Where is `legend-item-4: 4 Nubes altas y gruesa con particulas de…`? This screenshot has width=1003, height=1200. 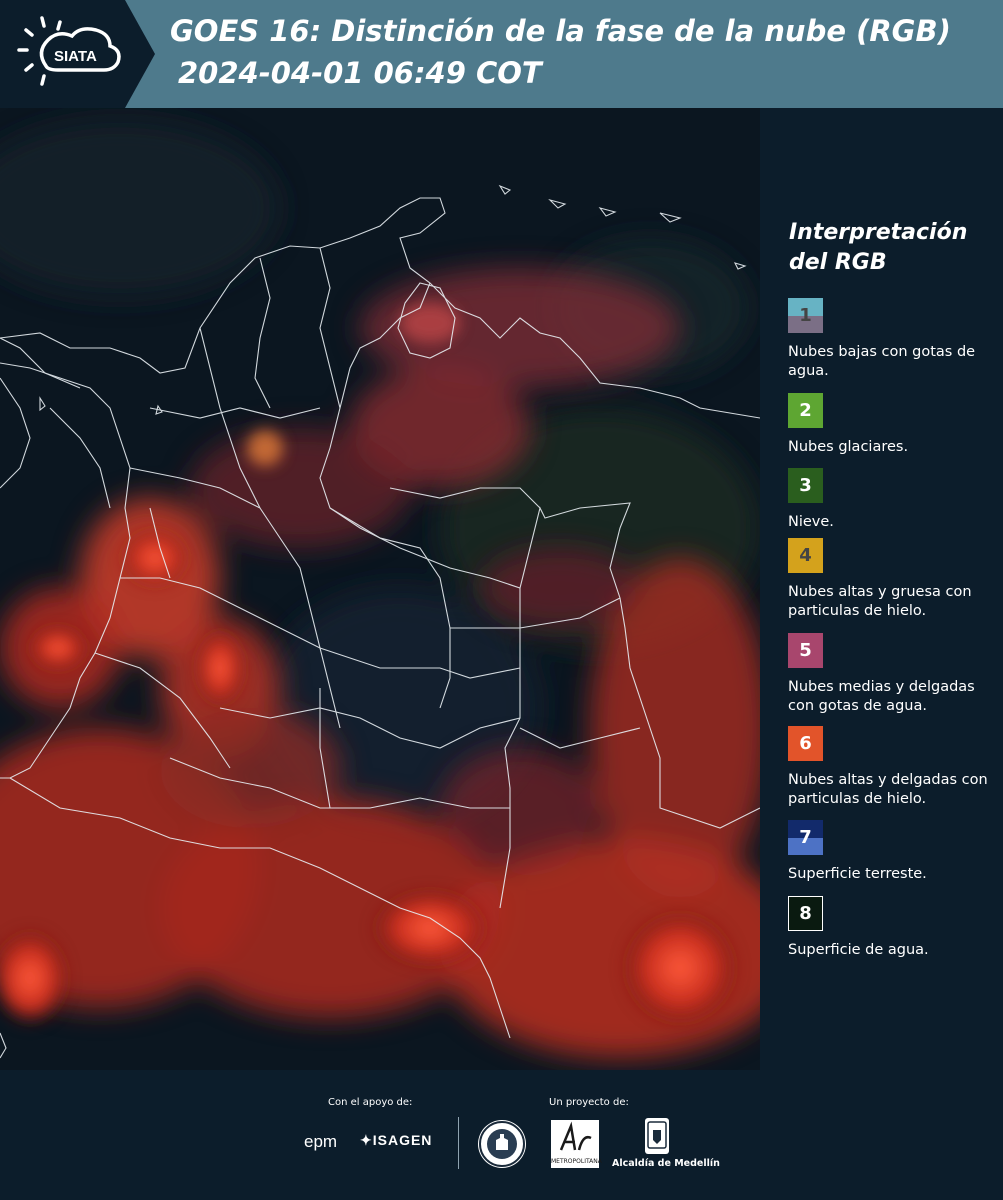 legend-item-4: 4 Nubes altas y gruesa con particulas de… is located at coordinates (895, 579).